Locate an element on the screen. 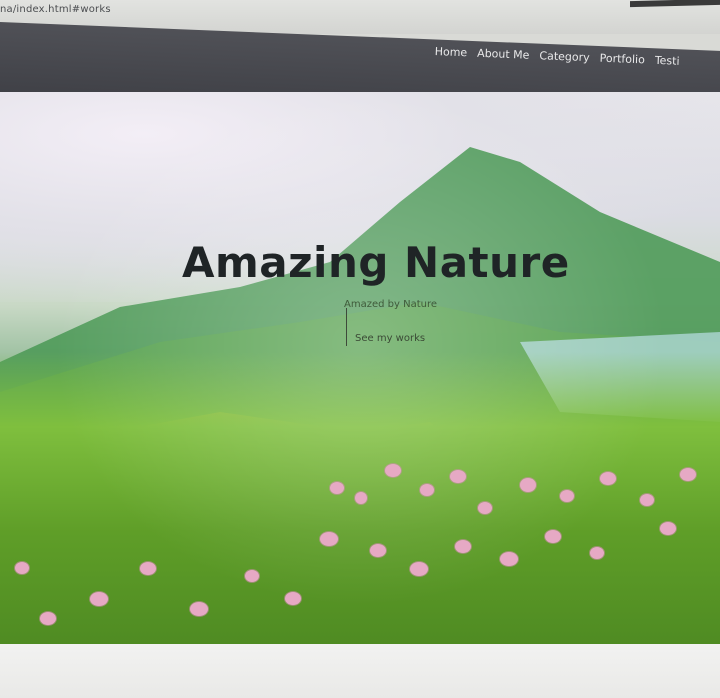 The image size is (720, 698). see-my-works-button: See my works is located at coordinates (391, 327).